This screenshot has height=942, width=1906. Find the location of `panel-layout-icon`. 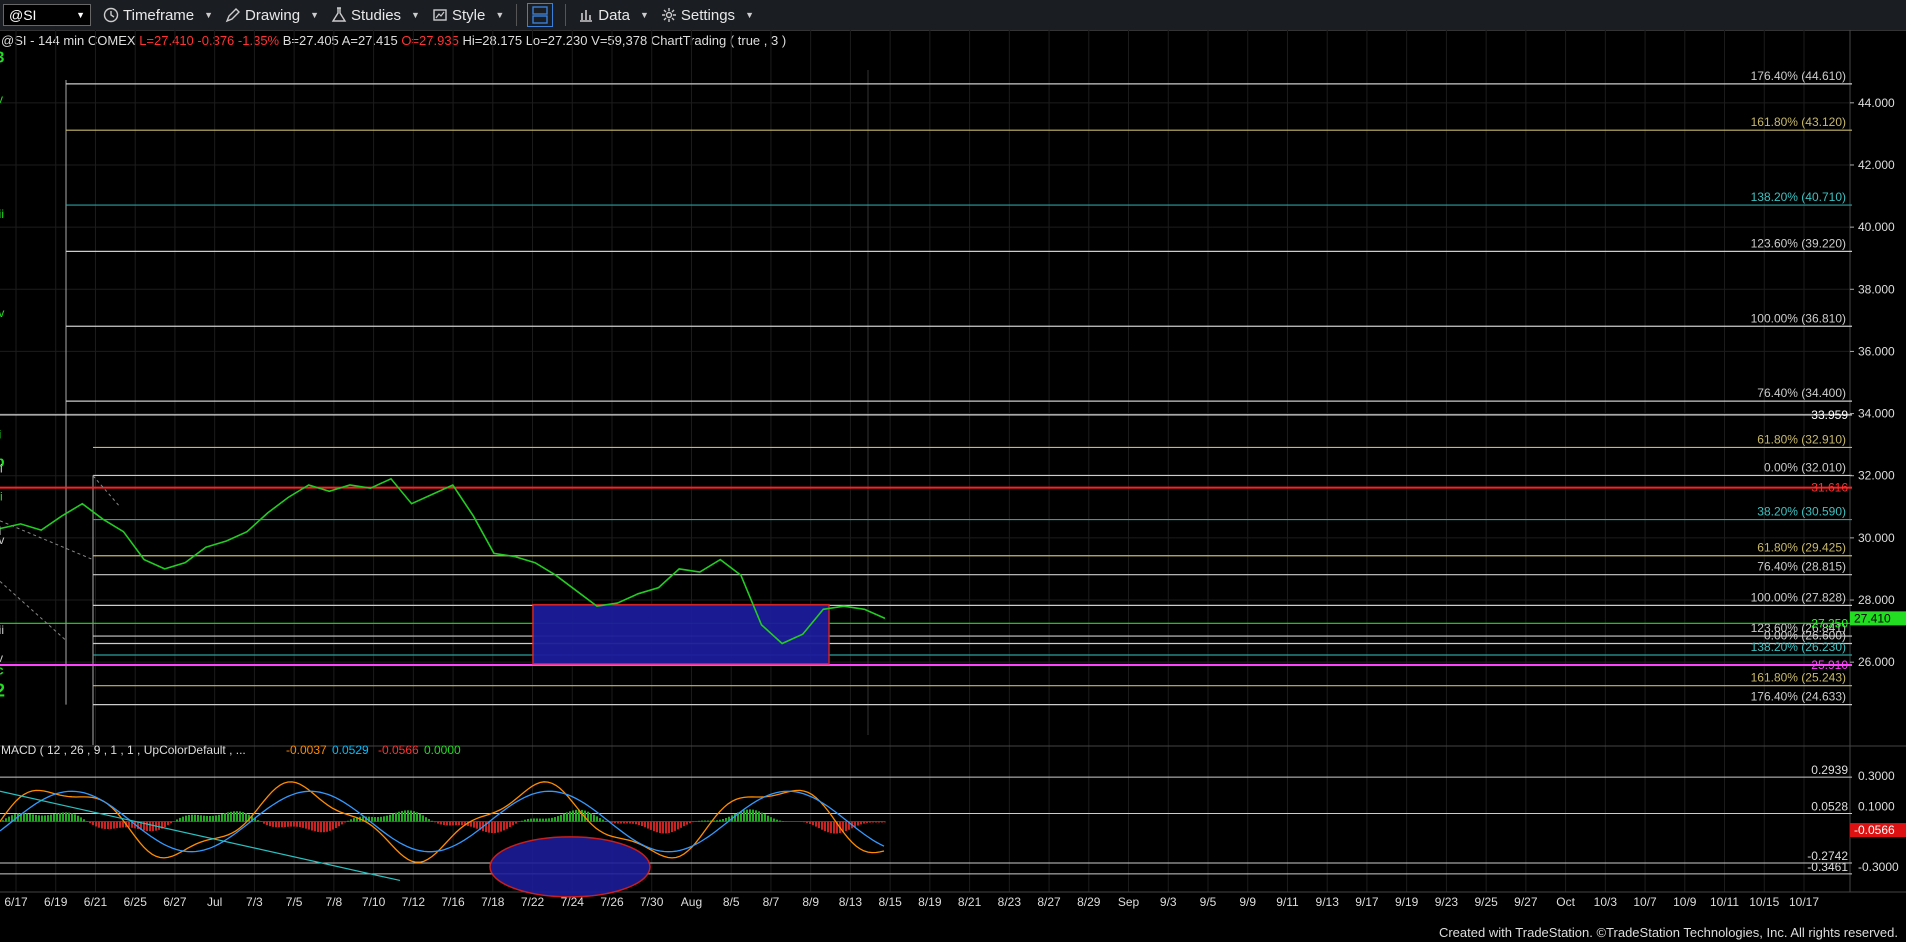

panel-layout-icon is located at coordinates (540, 15).